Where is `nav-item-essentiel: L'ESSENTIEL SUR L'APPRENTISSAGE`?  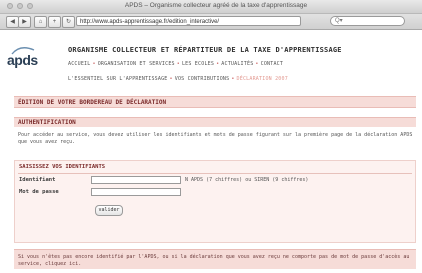
nav-item-essentiel: L'ESSENTIEL SUR L'APPRENTISSAGE is located at coordinates (118, 79).